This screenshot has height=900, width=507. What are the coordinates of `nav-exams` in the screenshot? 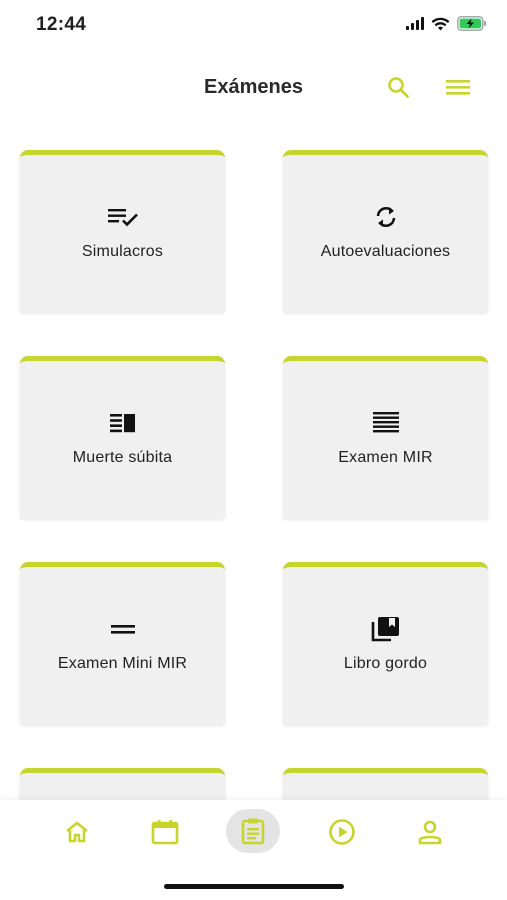 It's located at (253, 831).